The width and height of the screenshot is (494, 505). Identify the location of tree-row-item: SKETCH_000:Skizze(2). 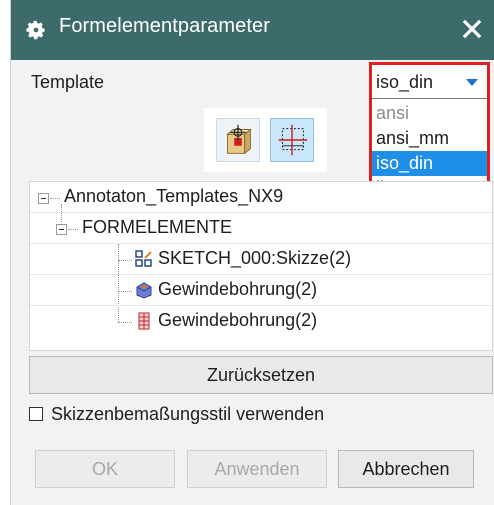
(261, 259).